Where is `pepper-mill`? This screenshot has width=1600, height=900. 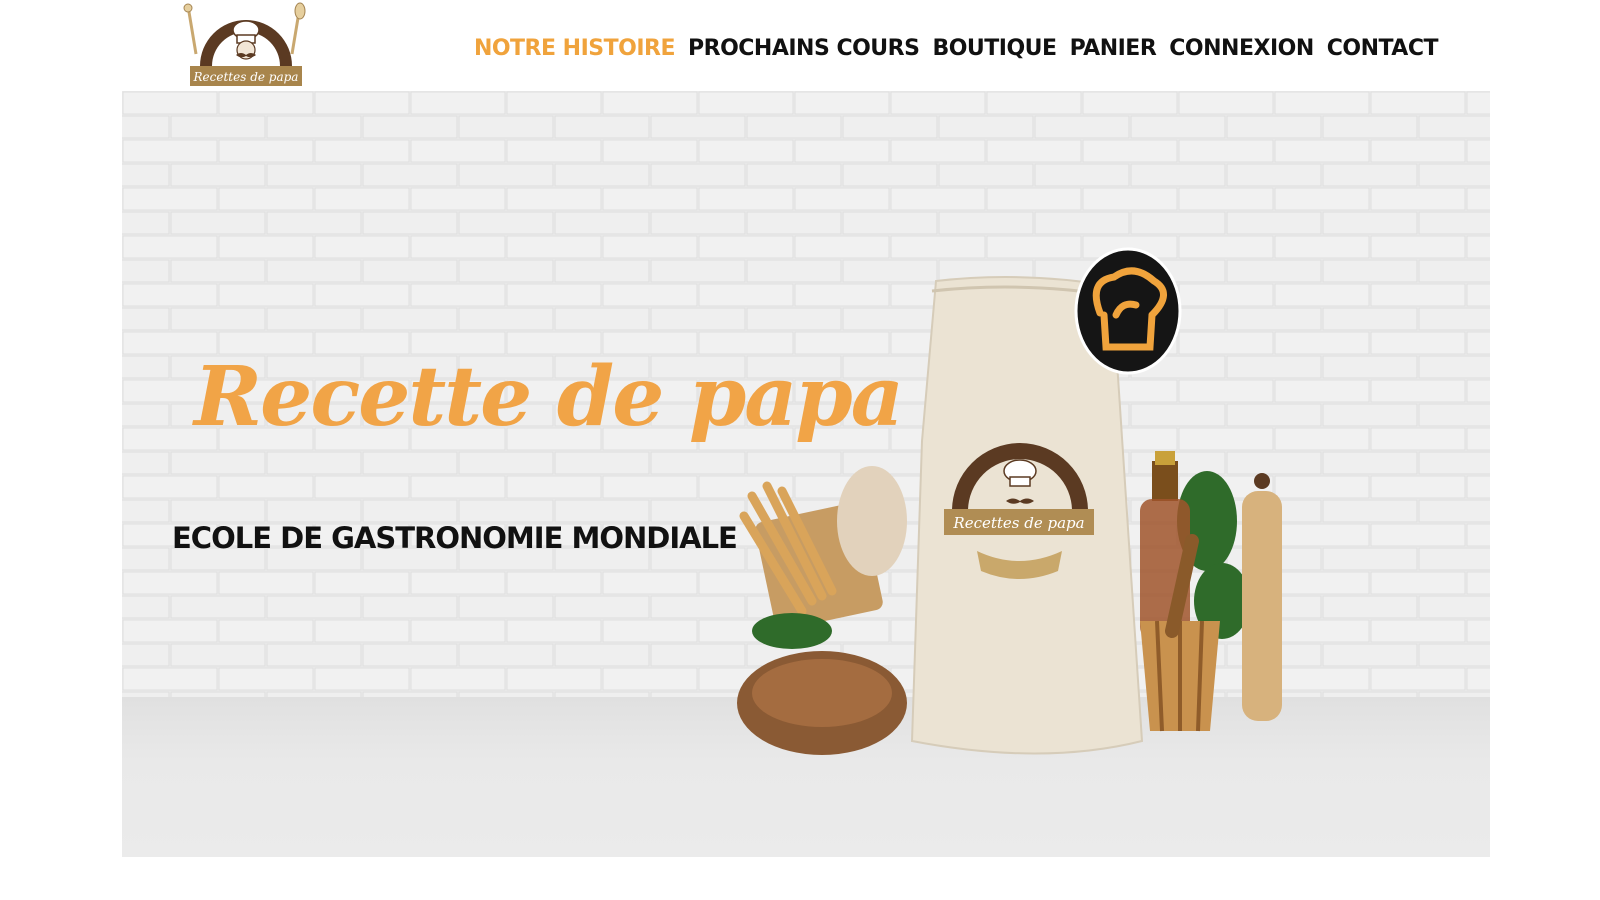 pepper-mill is located at coordinates (1262, 597).